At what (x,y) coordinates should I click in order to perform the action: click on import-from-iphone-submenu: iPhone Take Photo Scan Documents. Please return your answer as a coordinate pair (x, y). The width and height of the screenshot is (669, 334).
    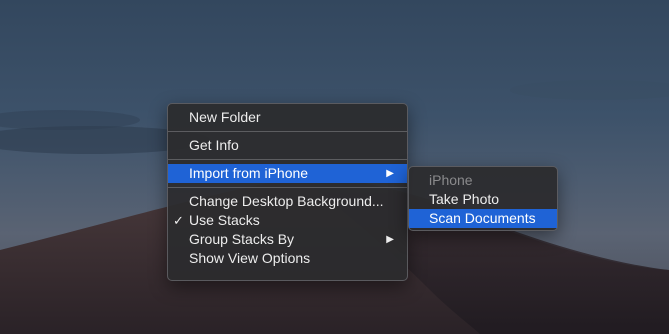
    Looking at the image, I should click on (483, 198).